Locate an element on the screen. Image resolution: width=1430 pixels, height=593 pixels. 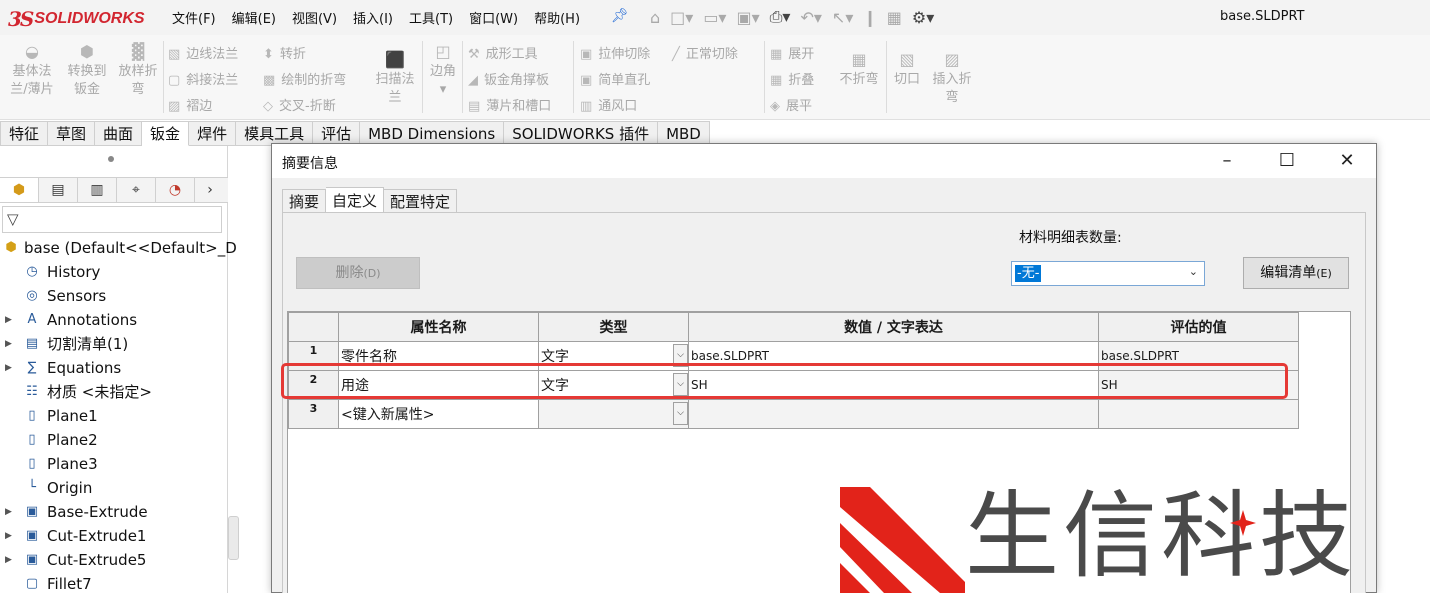
menu-insert: 插入(I) is located at coordinates (373, 17).